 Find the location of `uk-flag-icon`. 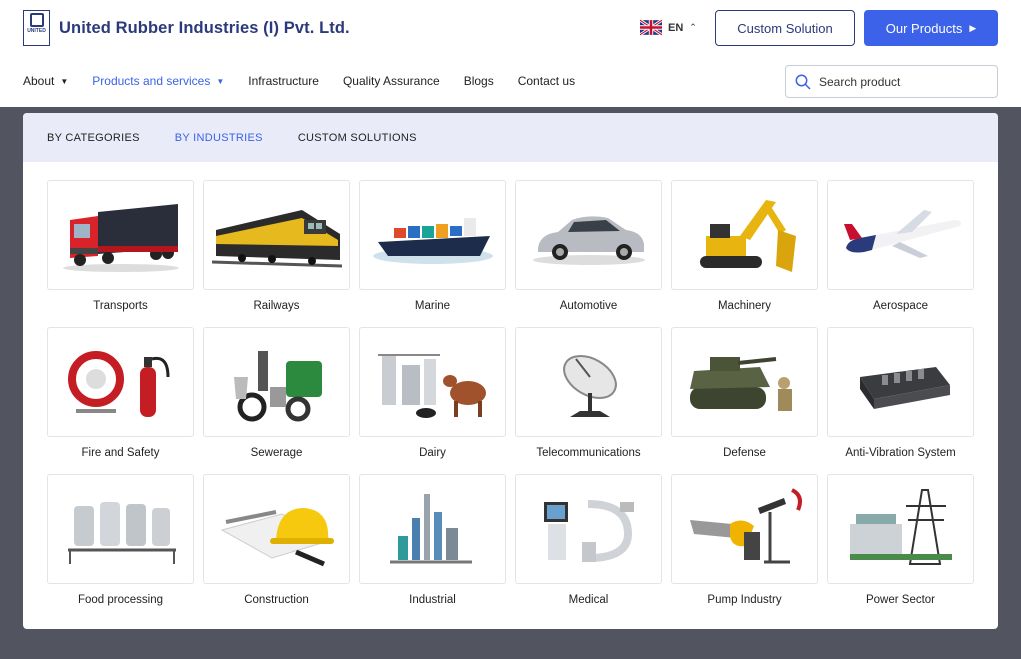

uk-flag-icon is located at coordinates (651, 27).